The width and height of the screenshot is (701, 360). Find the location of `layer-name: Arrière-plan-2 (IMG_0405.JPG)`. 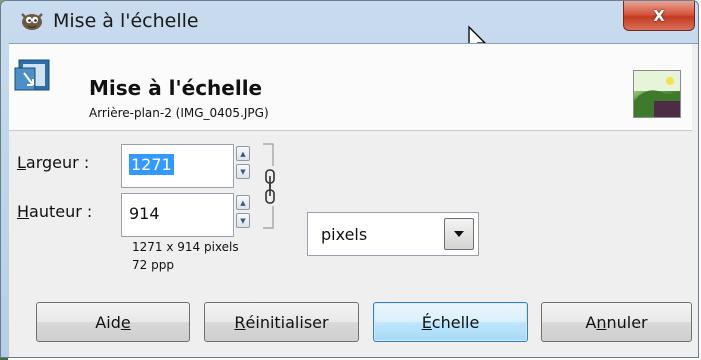

layer-name: Arrière-plan-2 (IMG_0405.JPG) is located at coordinates (179, 113).